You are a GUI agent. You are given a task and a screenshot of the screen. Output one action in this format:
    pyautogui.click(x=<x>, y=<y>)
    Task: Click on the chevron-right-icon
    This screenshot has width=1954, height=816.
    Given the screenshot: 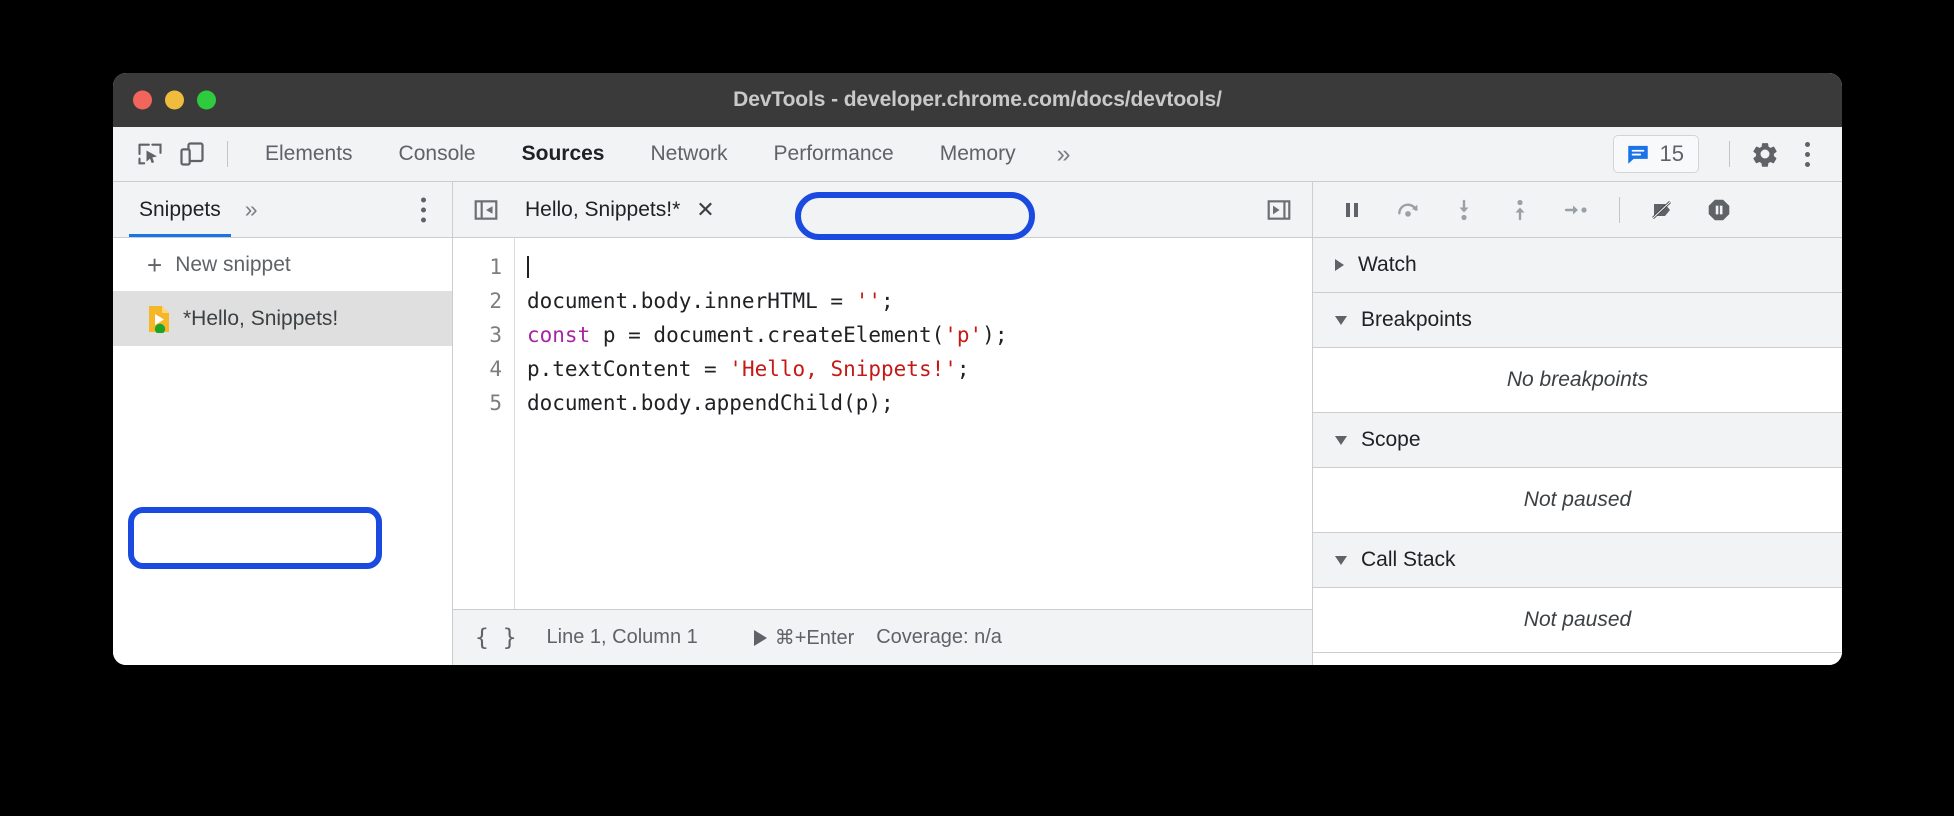 What is the action you would take?
    pyautogui.click(x=1339, y=265)
    